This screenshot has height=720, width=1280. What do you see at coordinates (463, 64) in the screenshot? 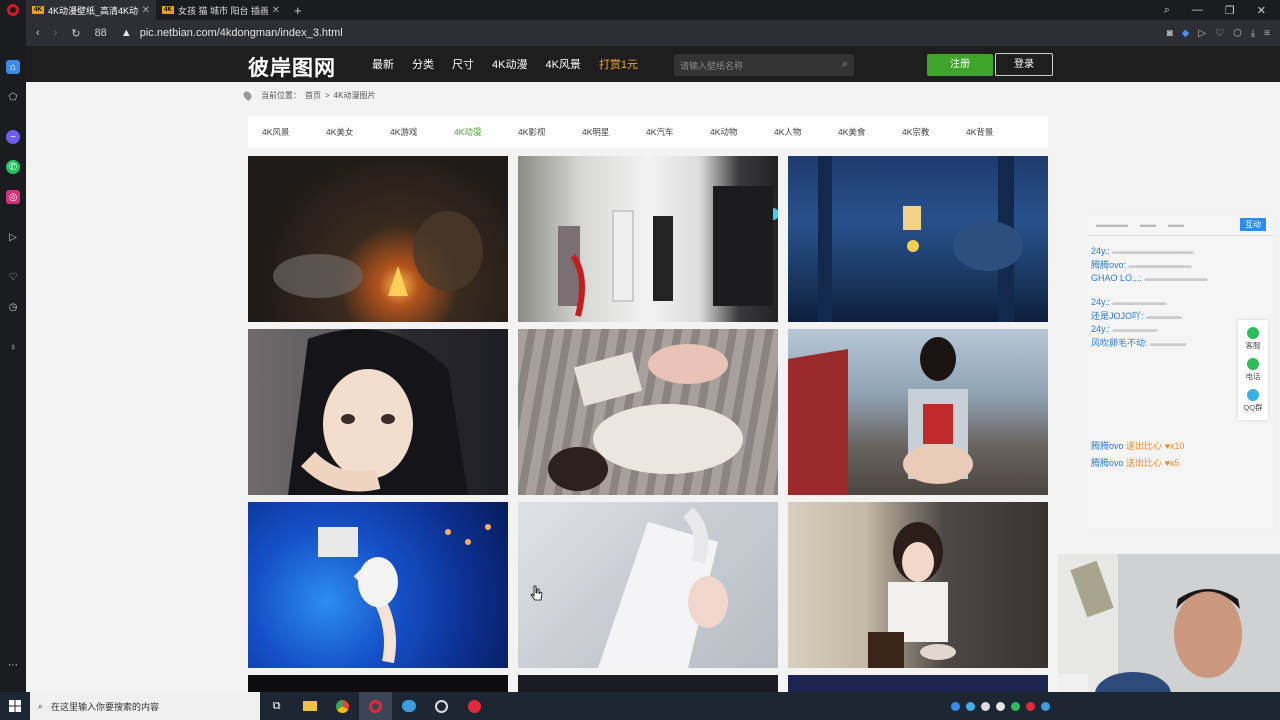
I see `nav-item-size: 尺寸` at bounding box center [463, 64].